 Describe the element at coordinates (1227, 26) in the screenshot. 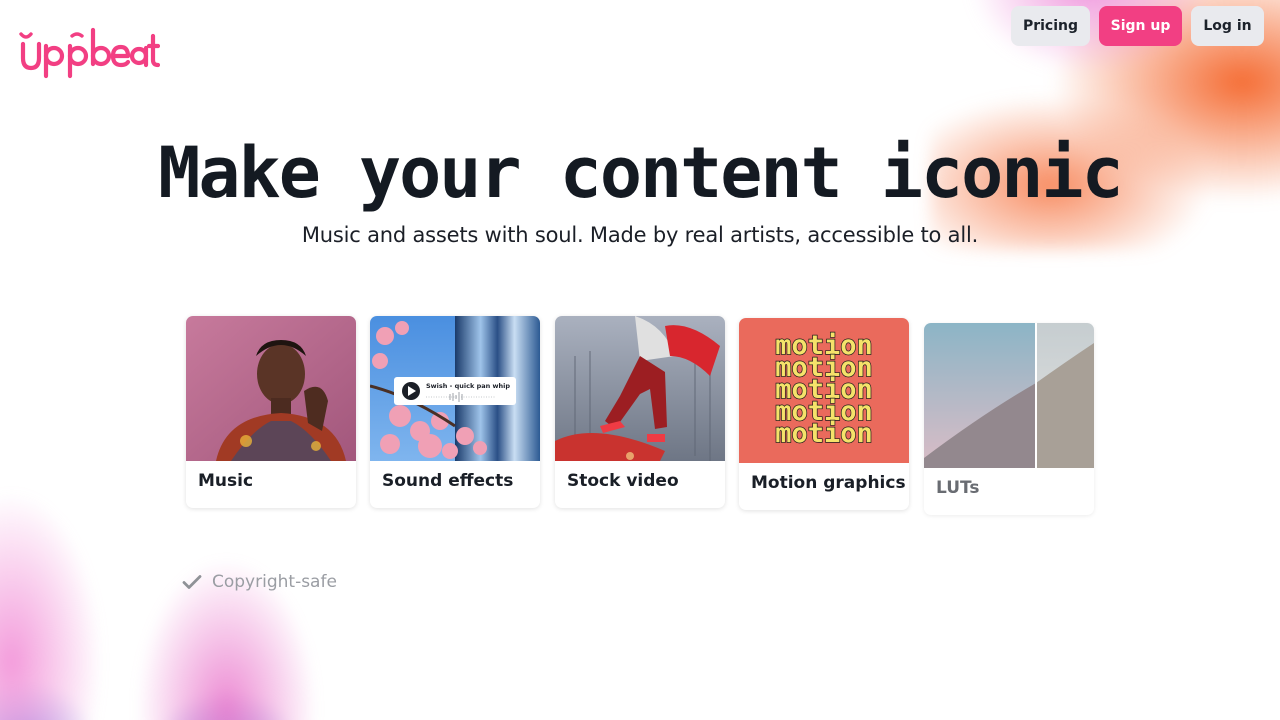

I see `login-button: Log in` at that location.